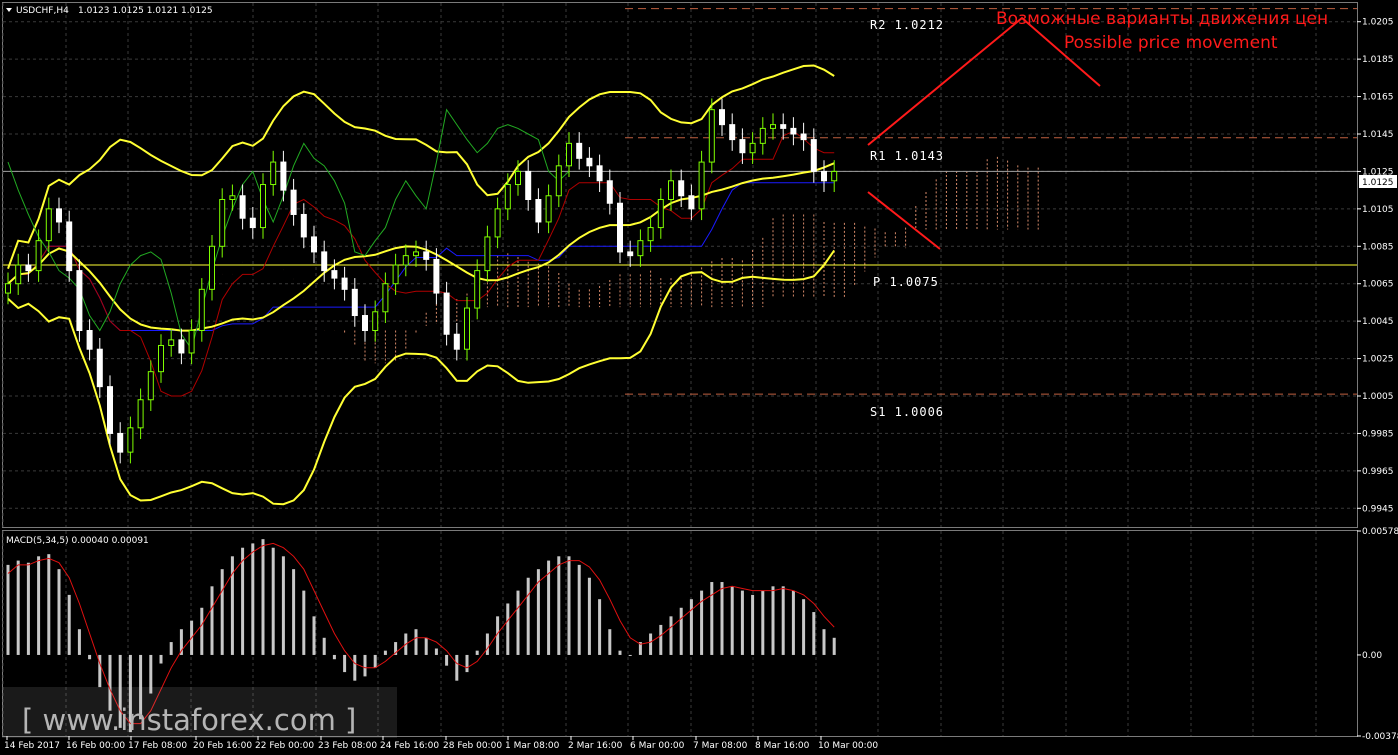  I want to click on annotation-russian: Возможные варианты движения цен, so click(1162, 19).